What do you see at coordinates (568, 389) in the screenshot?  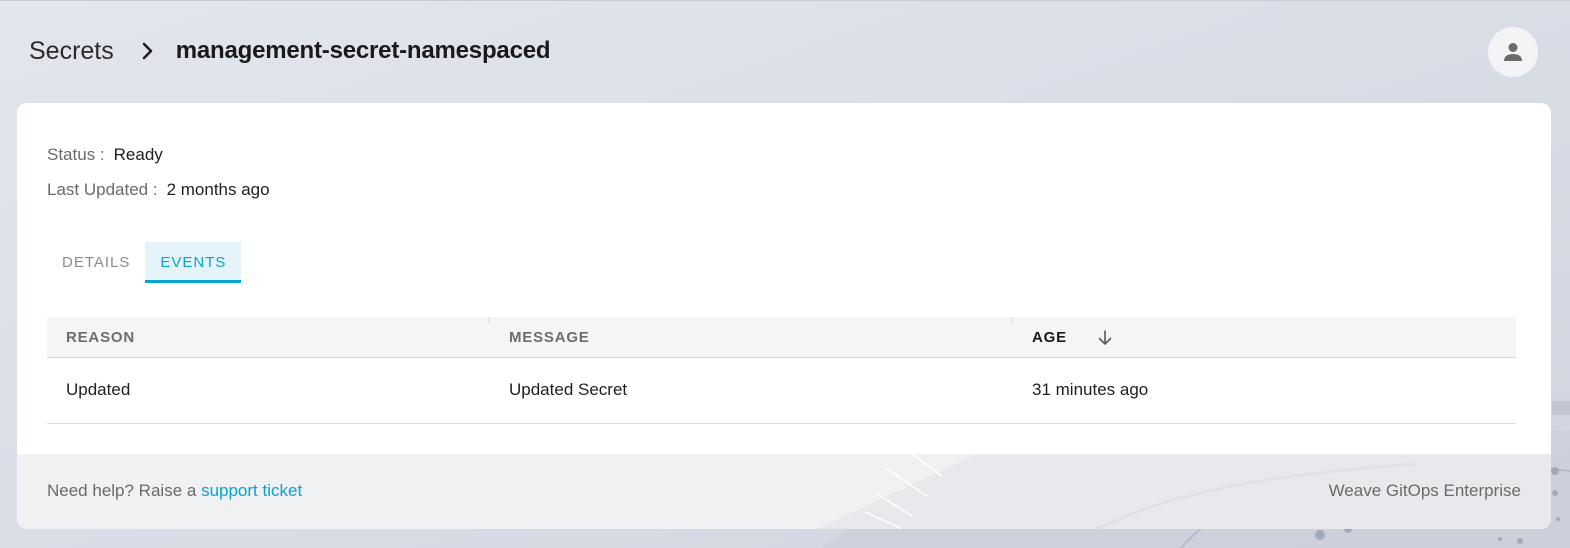 I see `cell-message: Updated Secret` at bounding box center [568, 389].